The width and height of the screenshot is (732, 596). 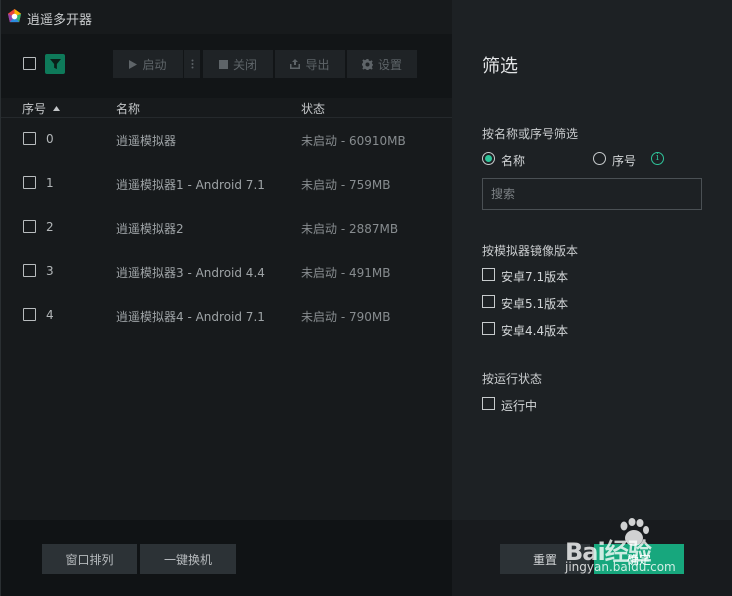 What do you see at coordinates (50, 139) in the screenshot?
I see `row-index: 0` at bounding box center [50, 139].